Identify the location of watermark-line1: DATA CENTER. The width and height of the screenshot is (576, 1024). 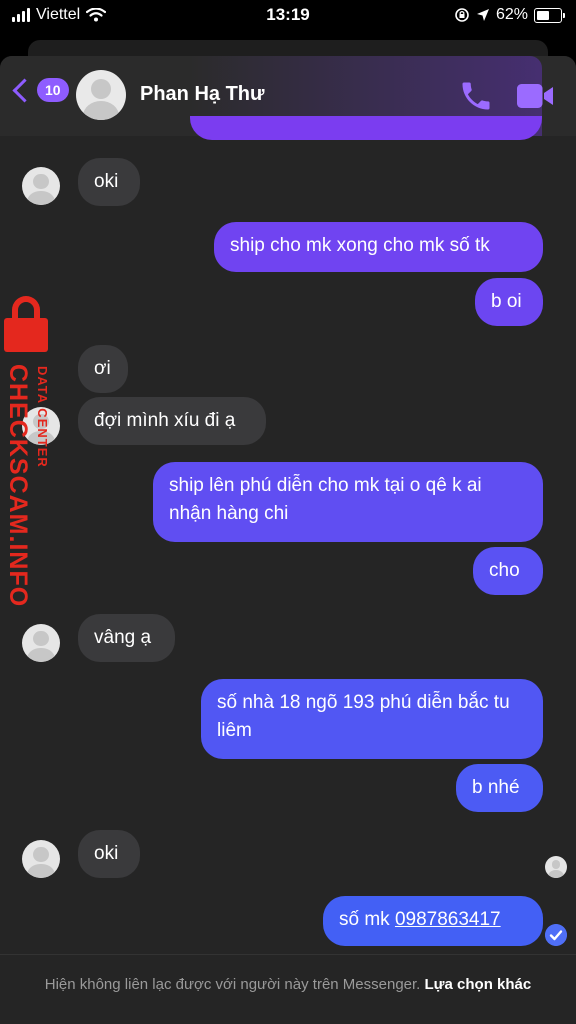
(42, 417).